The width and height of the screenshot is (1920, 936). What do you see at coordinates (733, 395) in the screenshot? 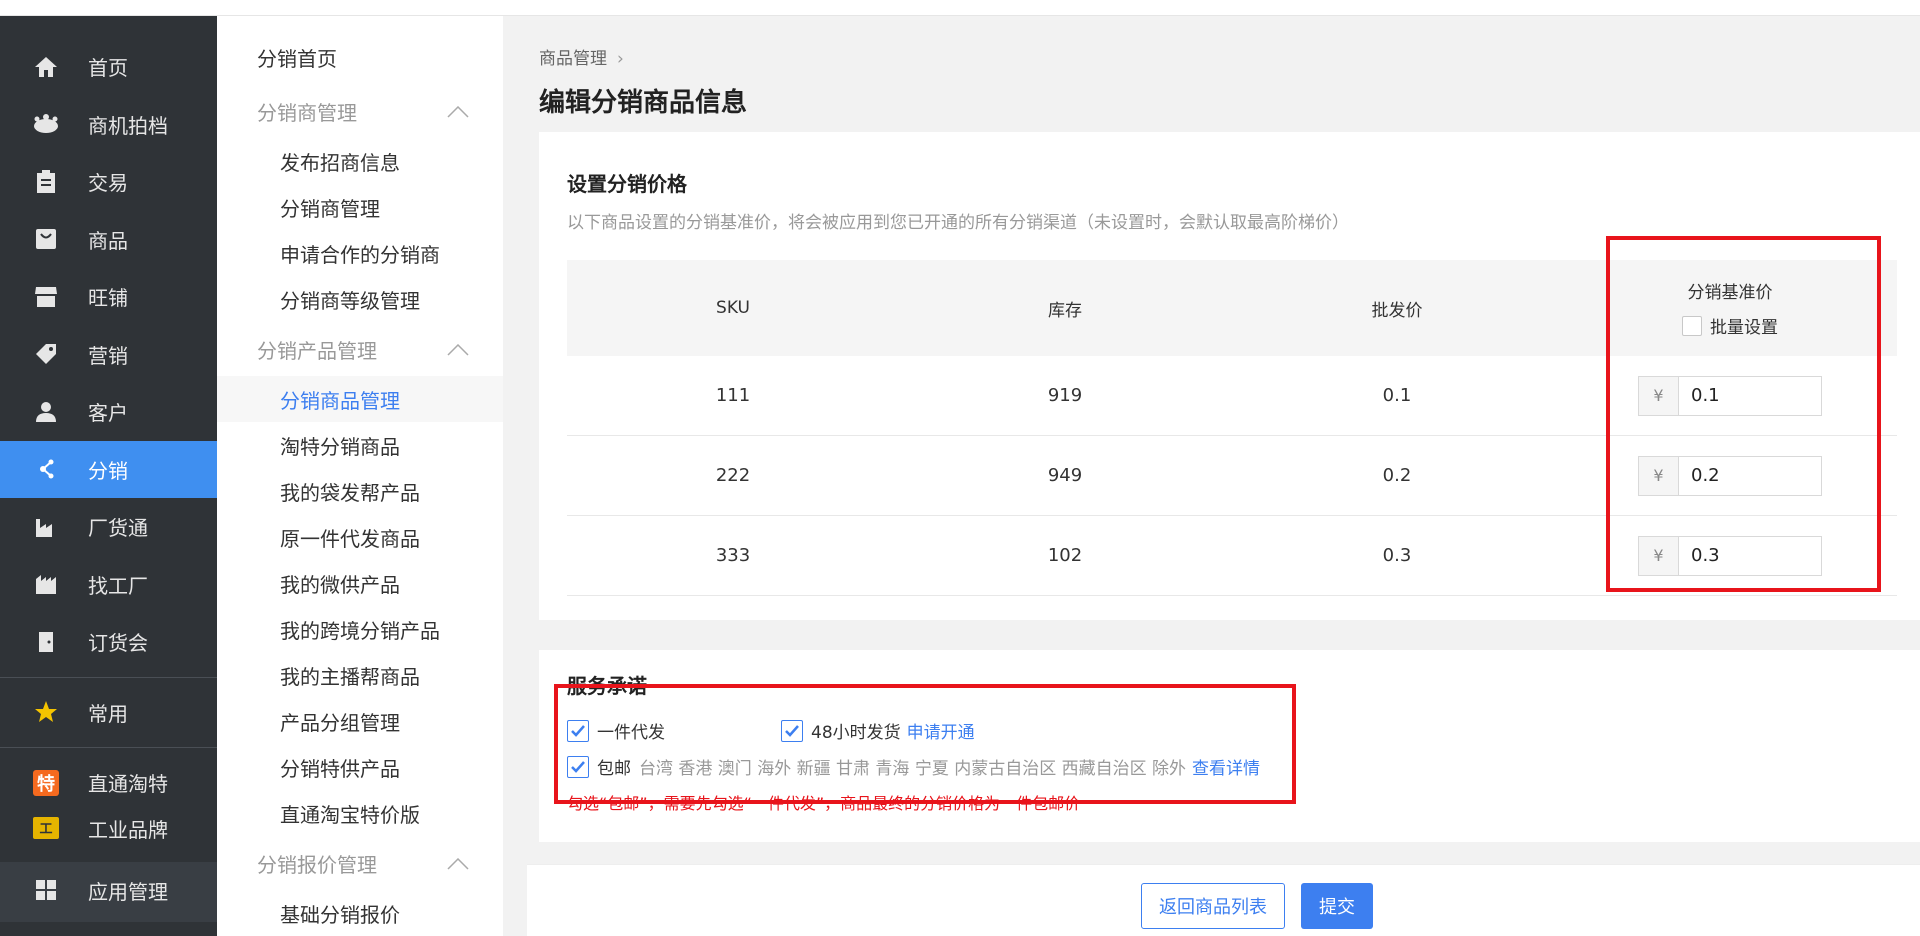
I see `sku-cell: 111` at bounding box center [733, 395].